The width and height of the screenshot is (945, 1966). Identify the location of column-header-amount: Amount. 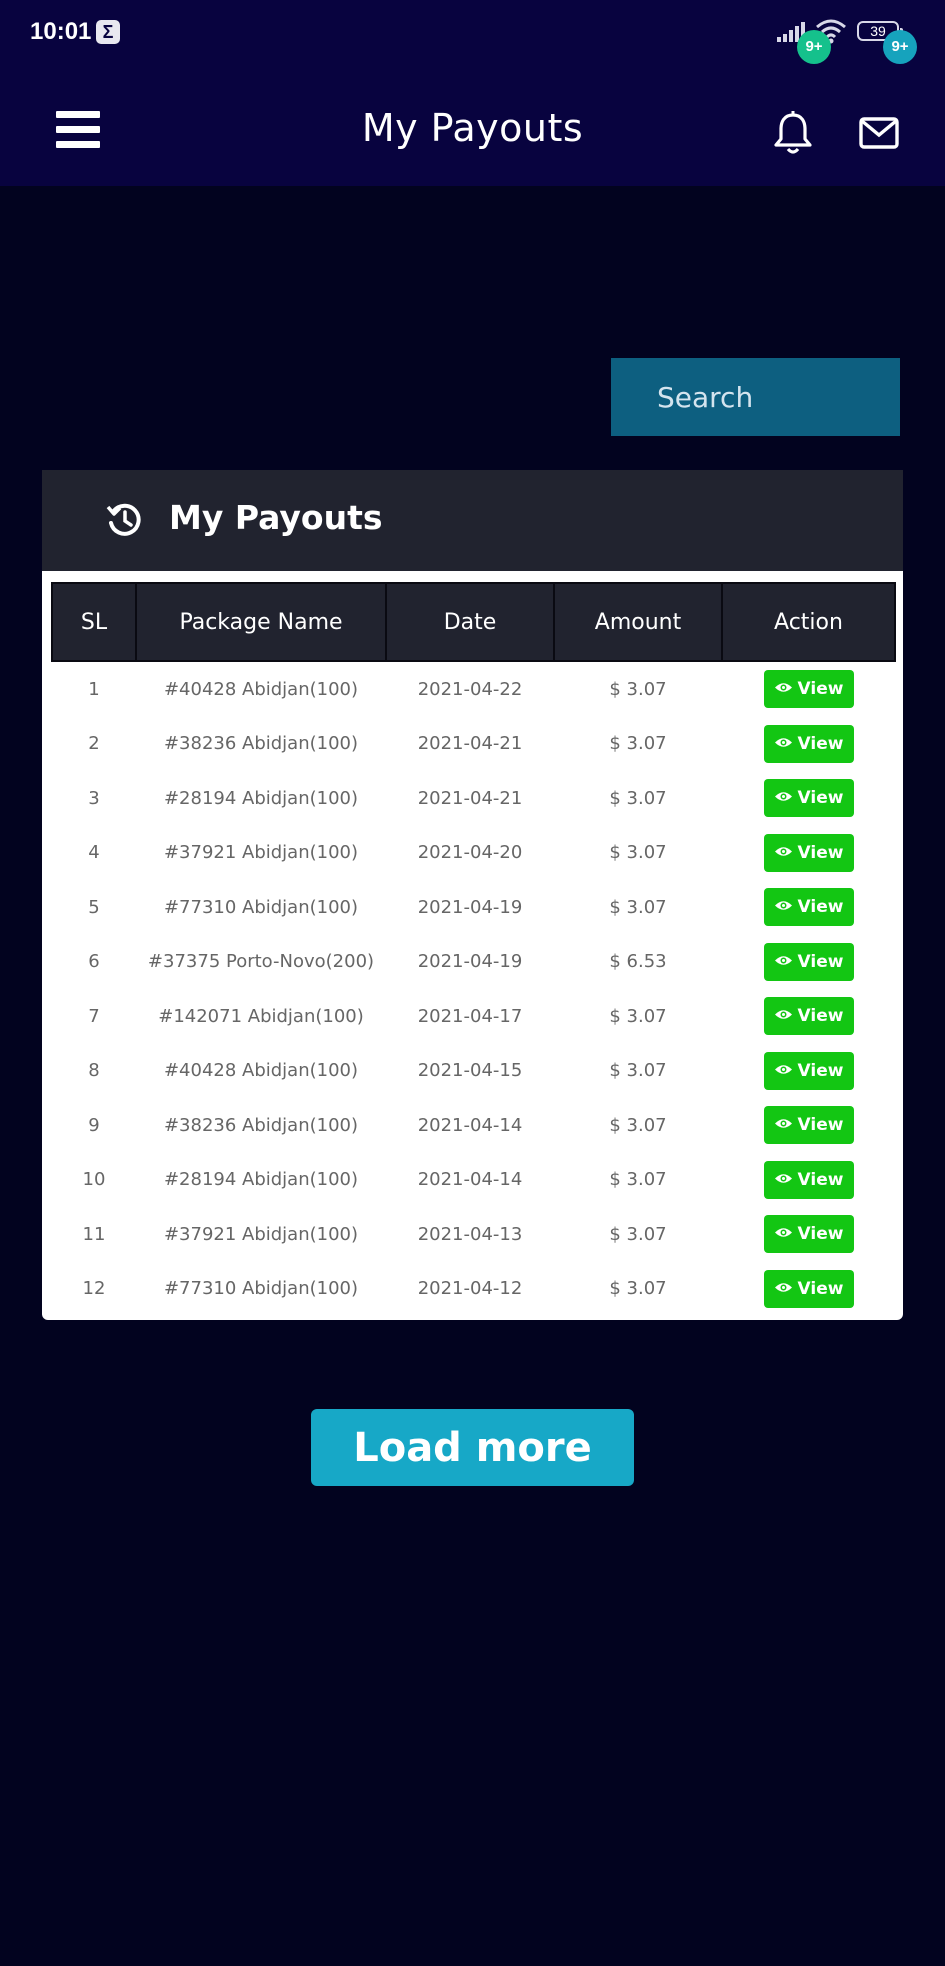
(638, 622).